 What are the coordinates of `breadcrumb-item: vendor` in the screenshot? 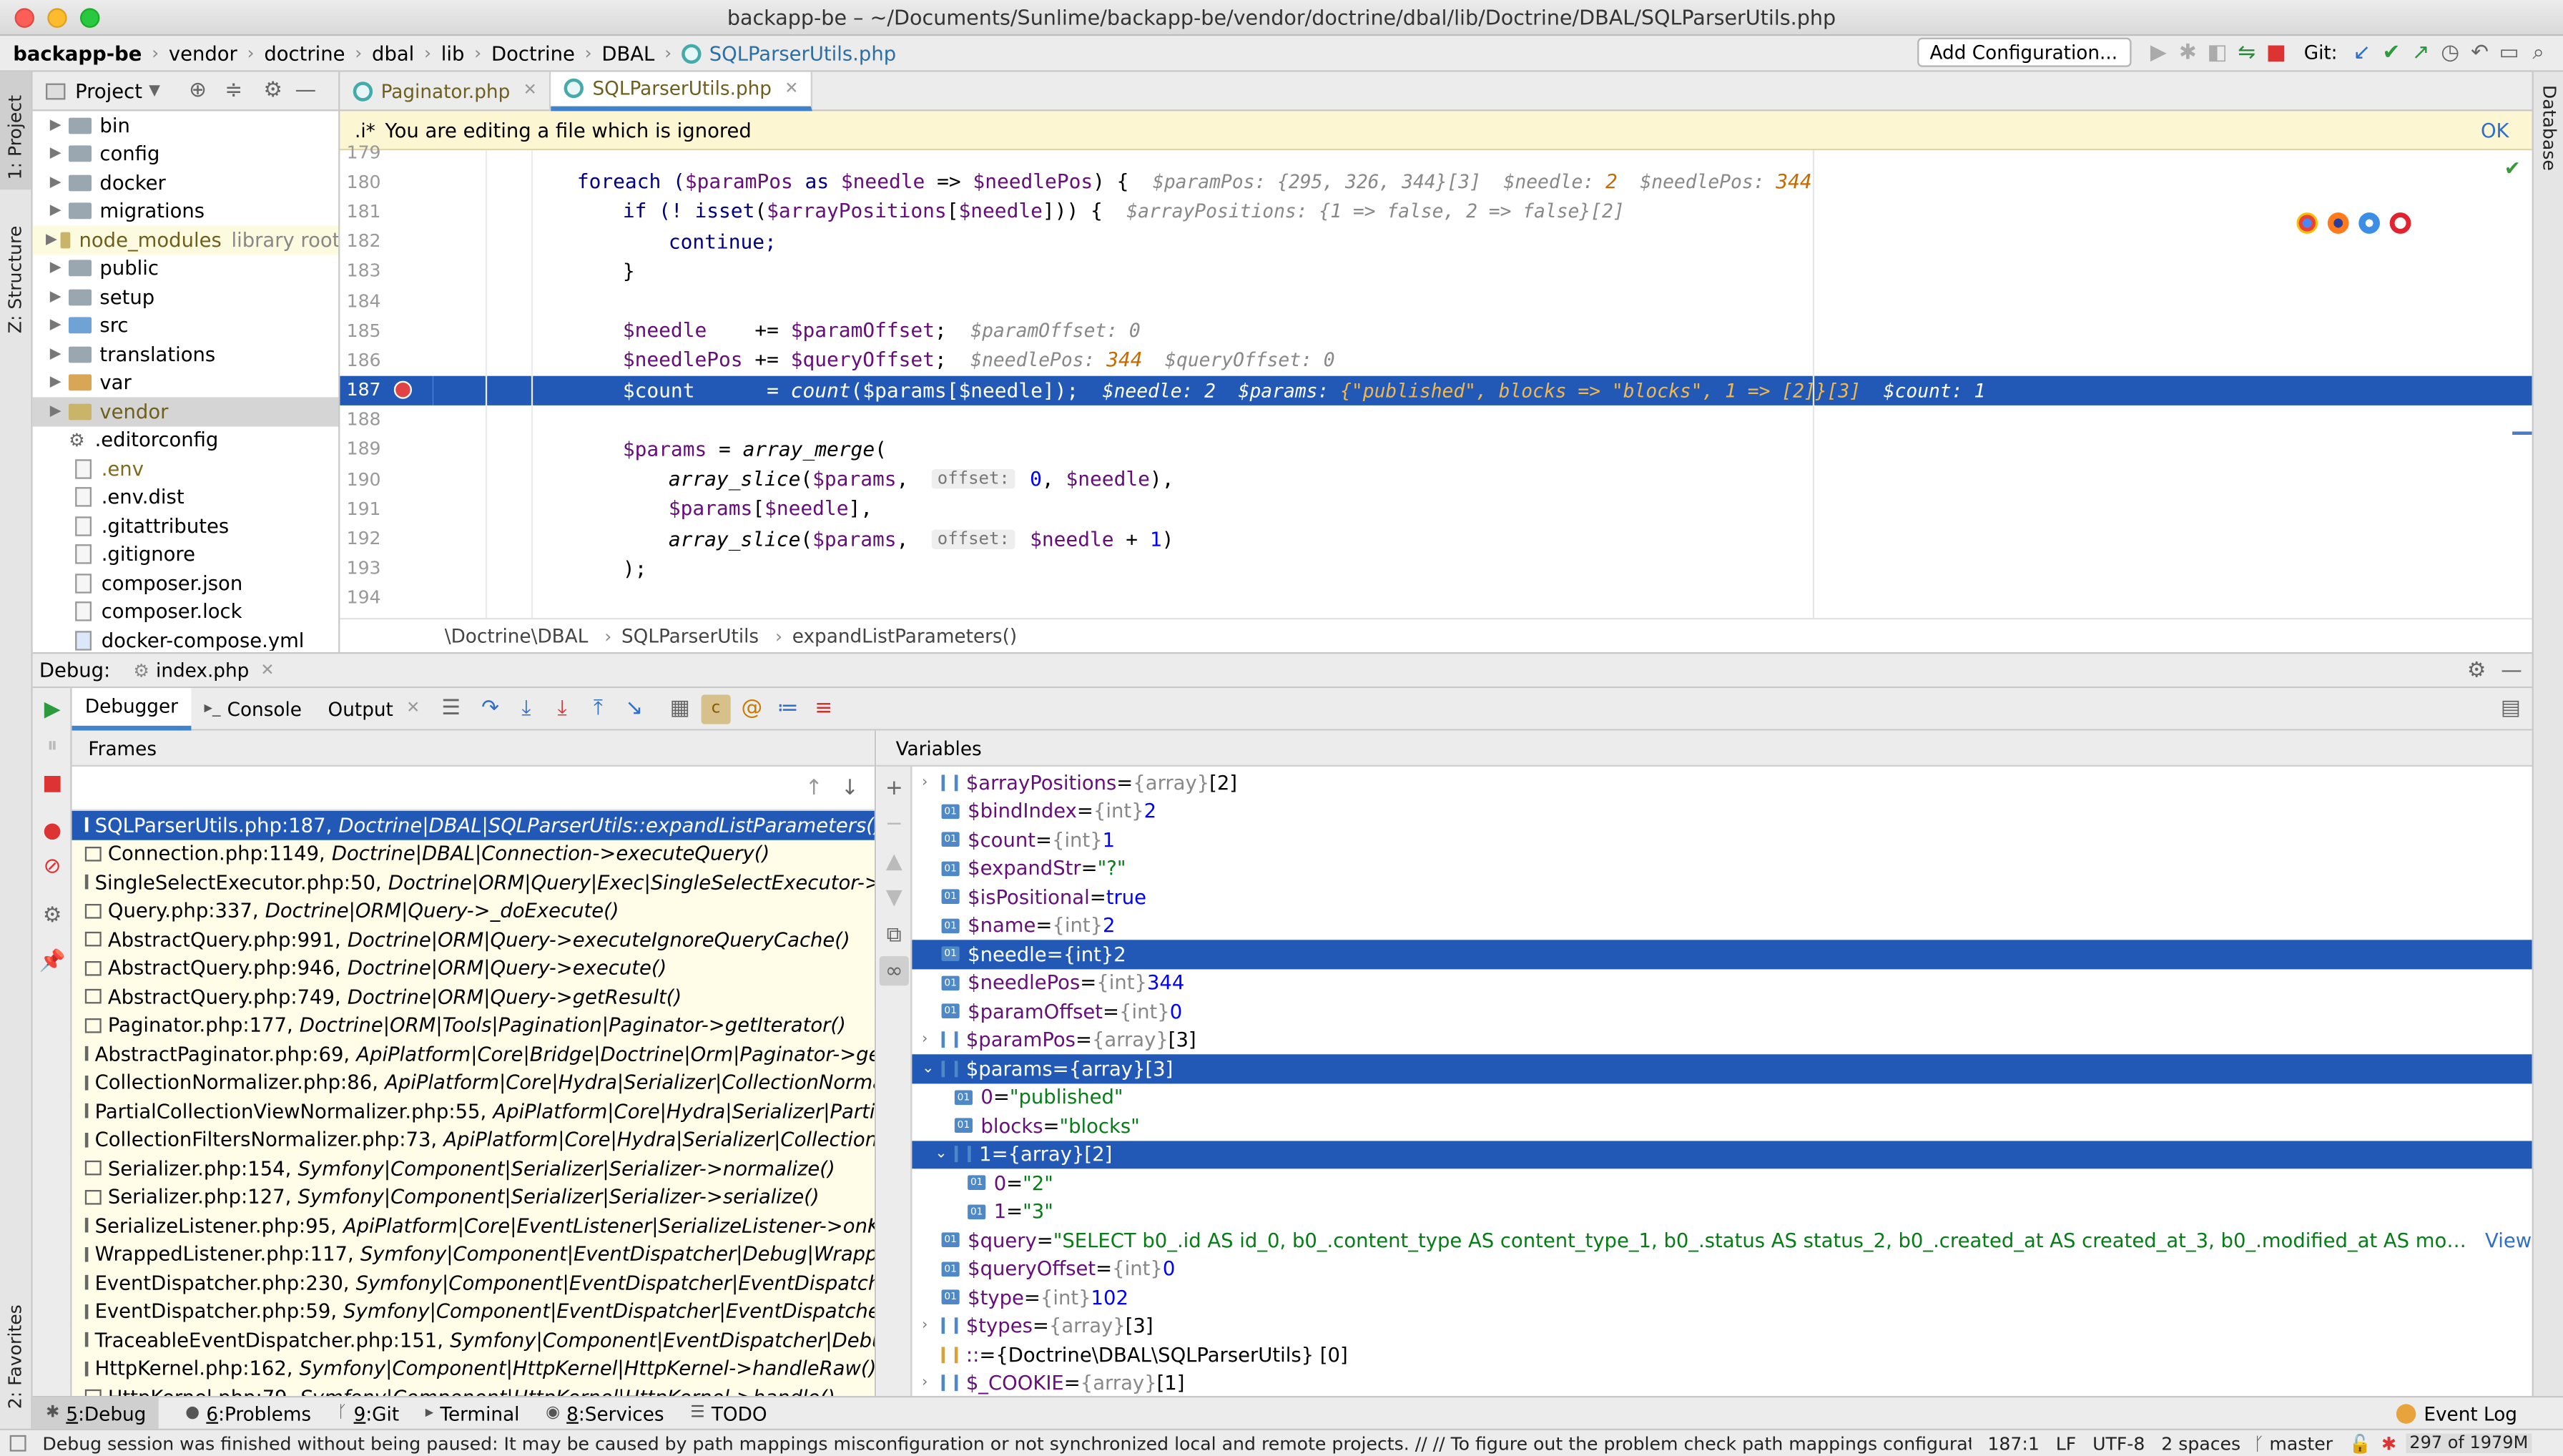 It's located at (203, 52).